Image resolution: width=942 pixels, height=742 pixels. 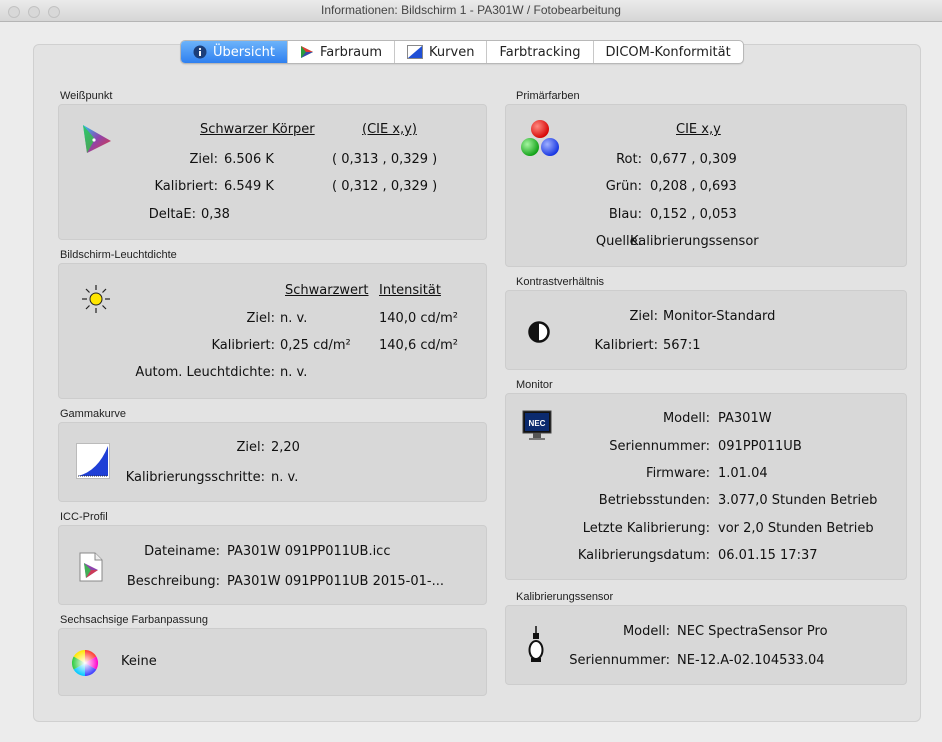 I want to click on weisspunkt-col-cie: (CIE x,y), so click(x=389, y=129).